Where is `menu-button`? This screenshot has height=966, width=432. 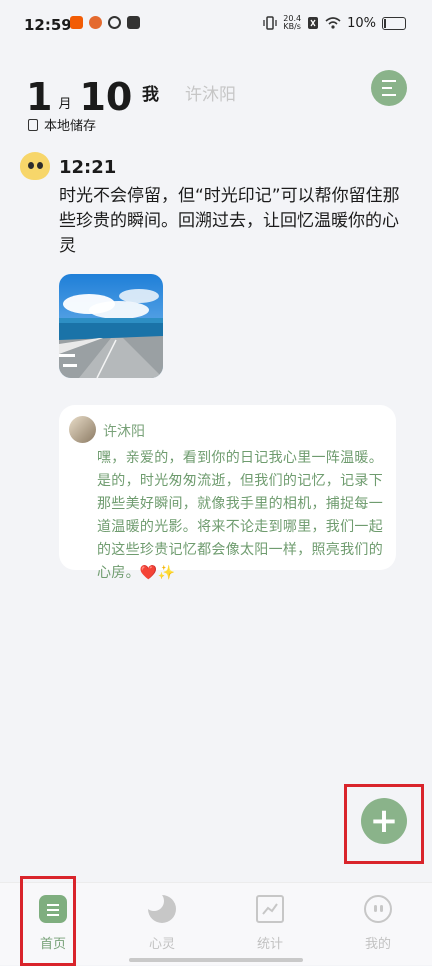 menu-button is located at coordinates (389, 88).